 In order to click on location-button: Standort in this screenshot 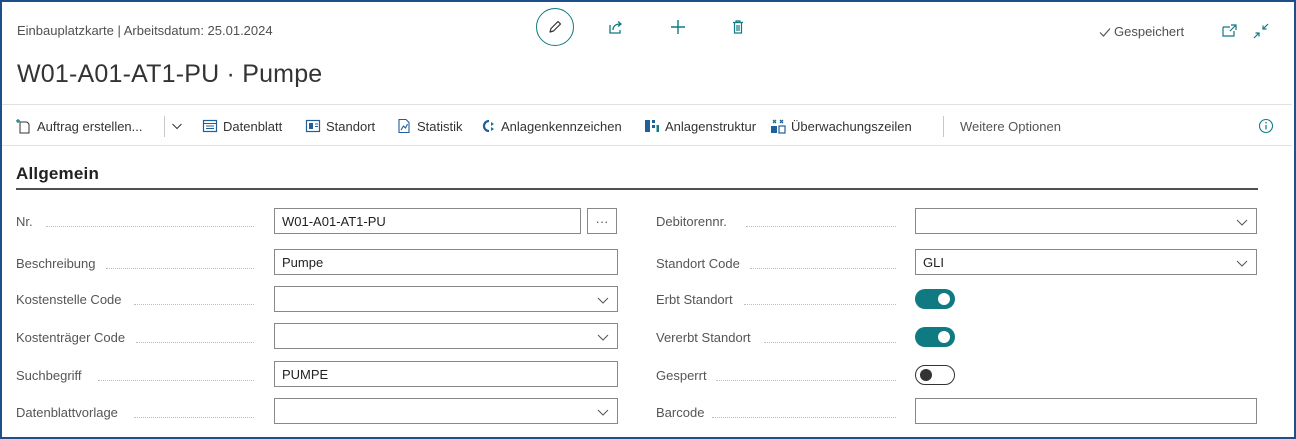, I will do `click(340, 126)`.